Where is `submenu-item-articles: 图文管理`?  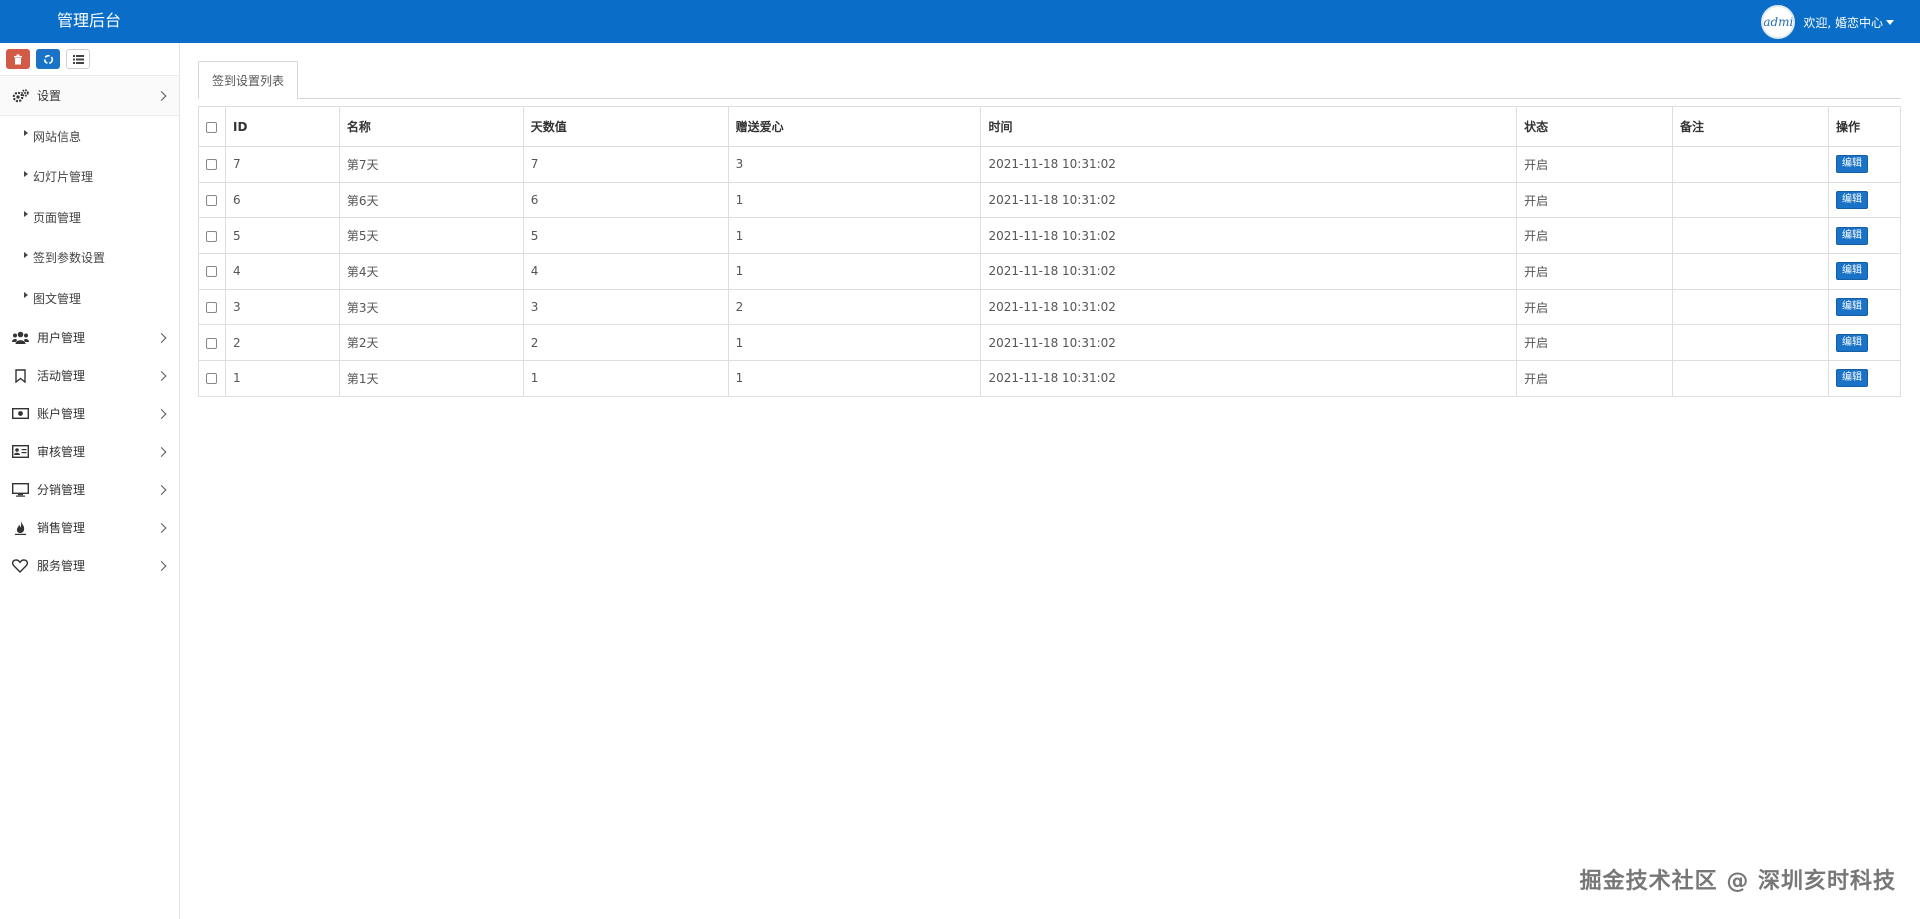 submenu-item-articles: 图文管理 is located at coordinates (89, 298).